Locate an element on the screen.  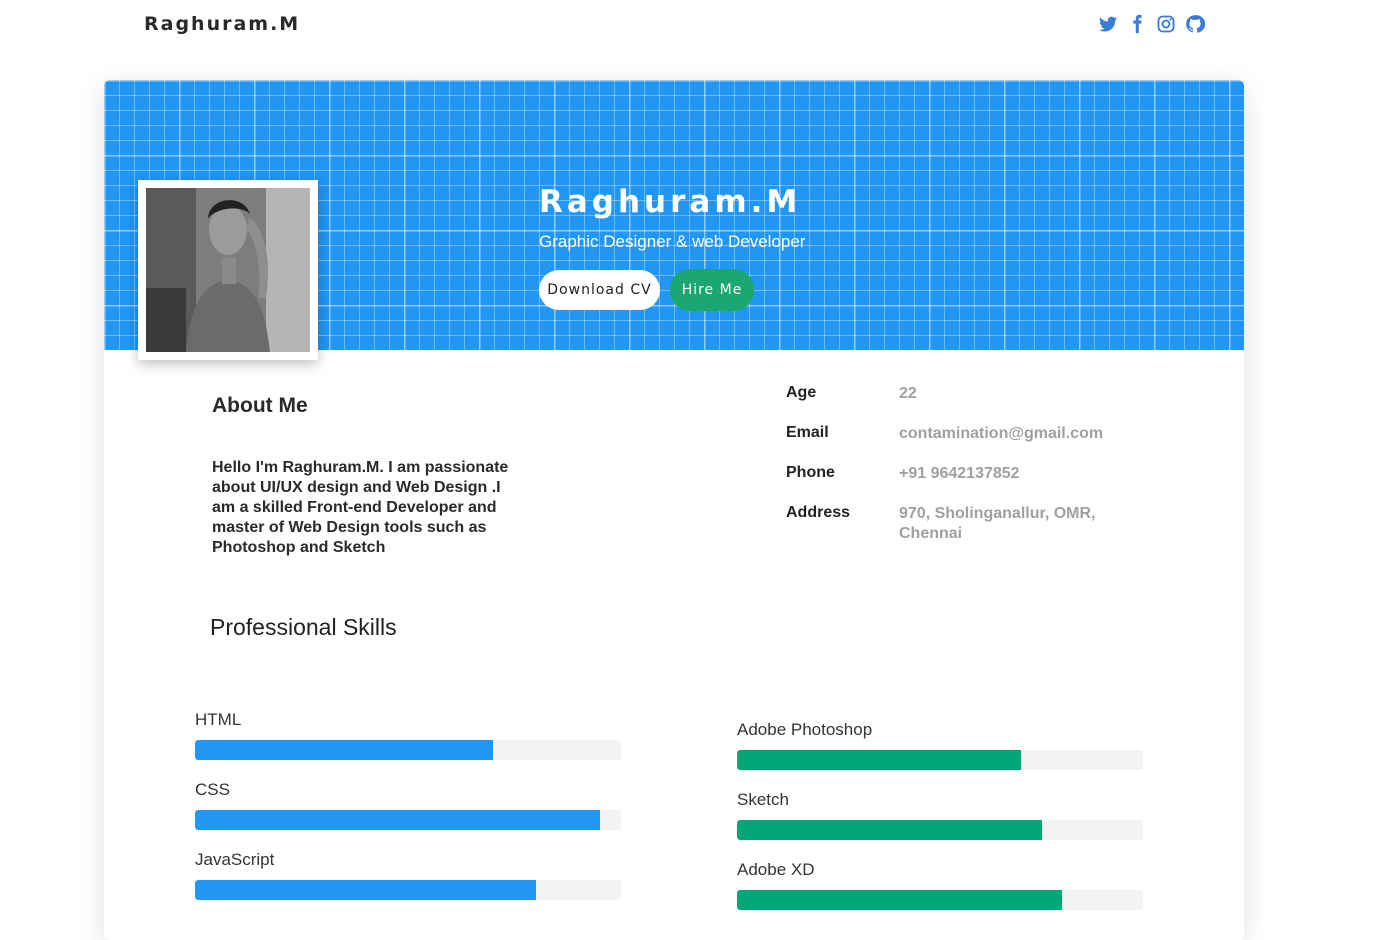
profile-photo-frame is located at coordinates (228, 270).